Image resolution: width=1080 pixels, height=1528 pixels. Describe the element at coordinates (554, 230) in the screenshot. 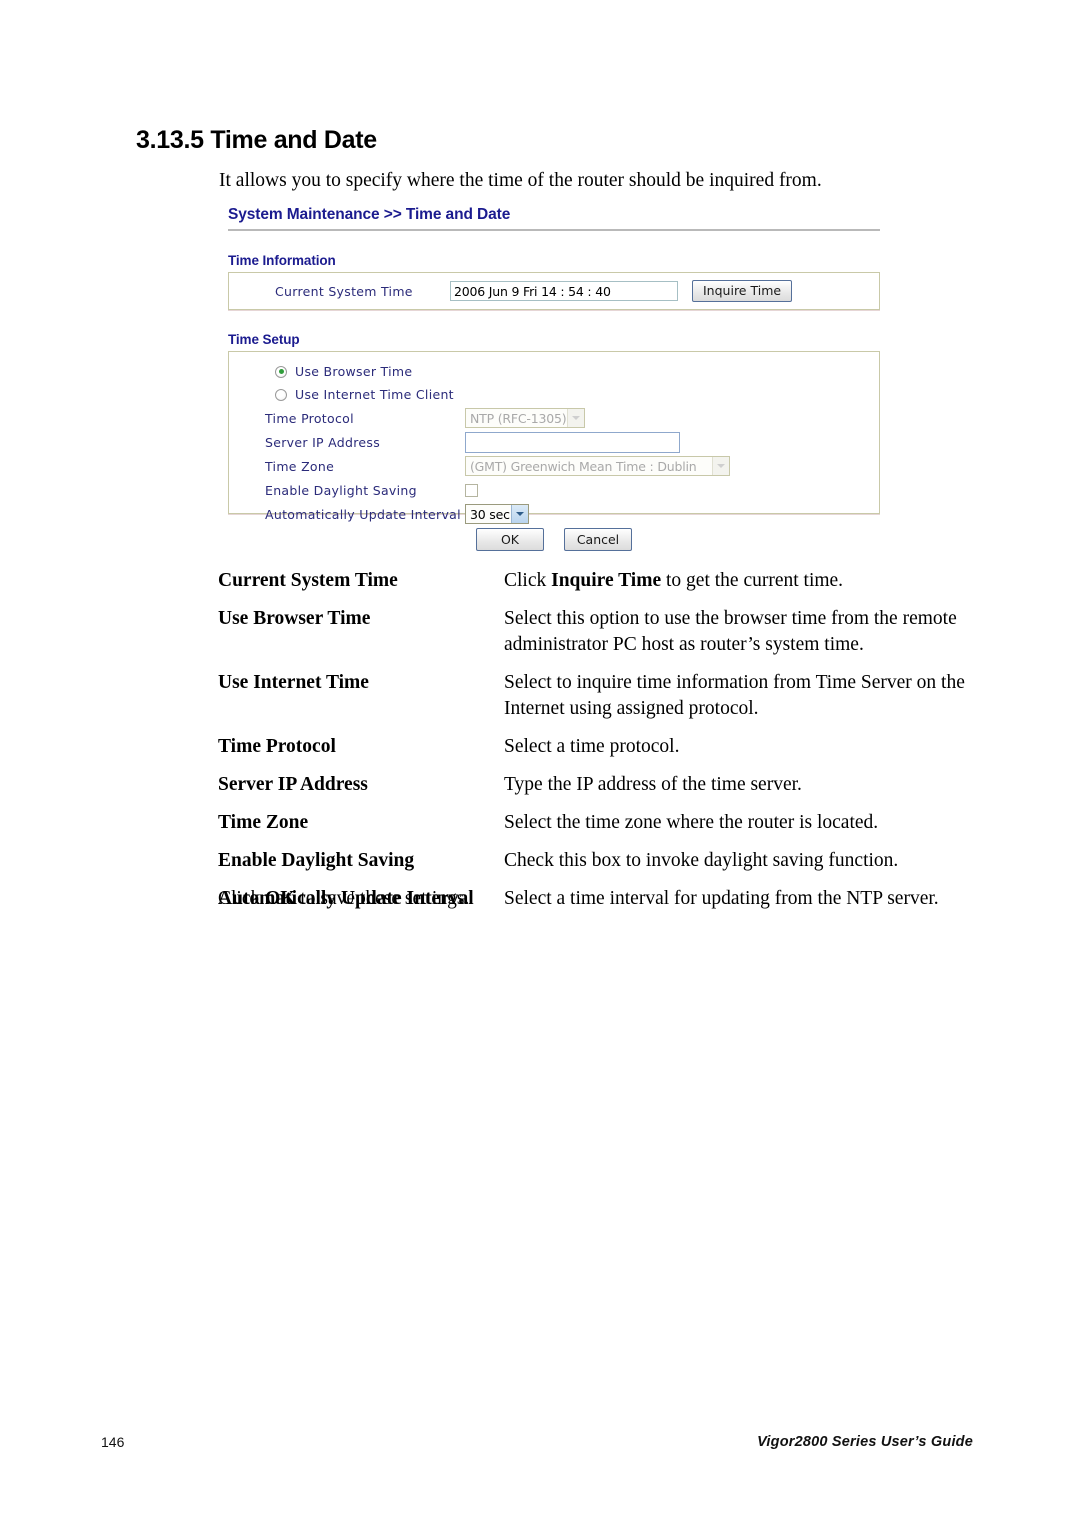

I see `breadcrumb-divider` at that location.